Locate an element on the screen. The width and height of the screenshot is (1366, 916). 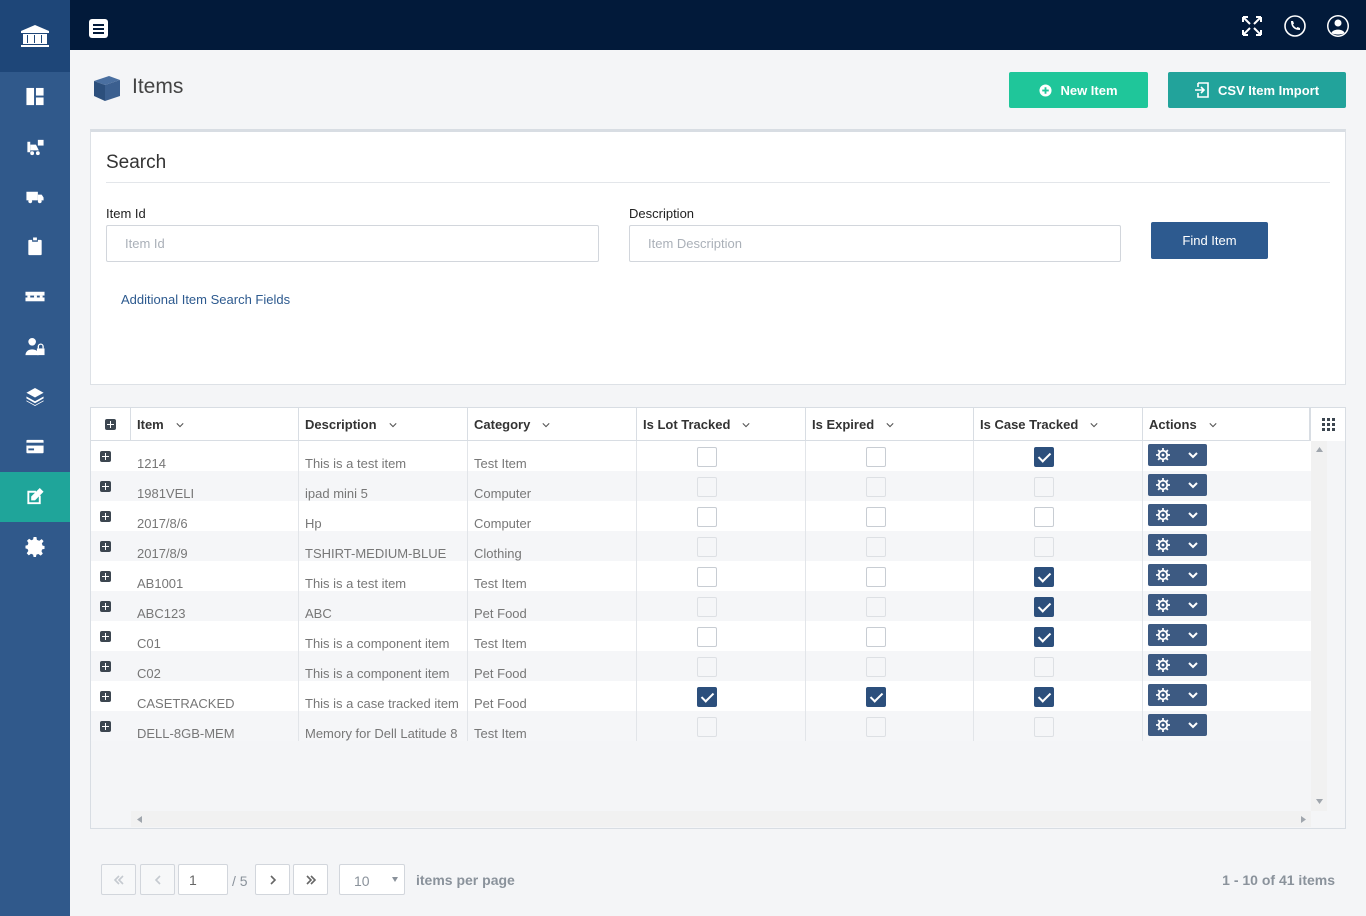
table-row: 2017/8/9 TSHIRT-MEDIUM-BLUE Clothing is located at coordinates (701, 546).